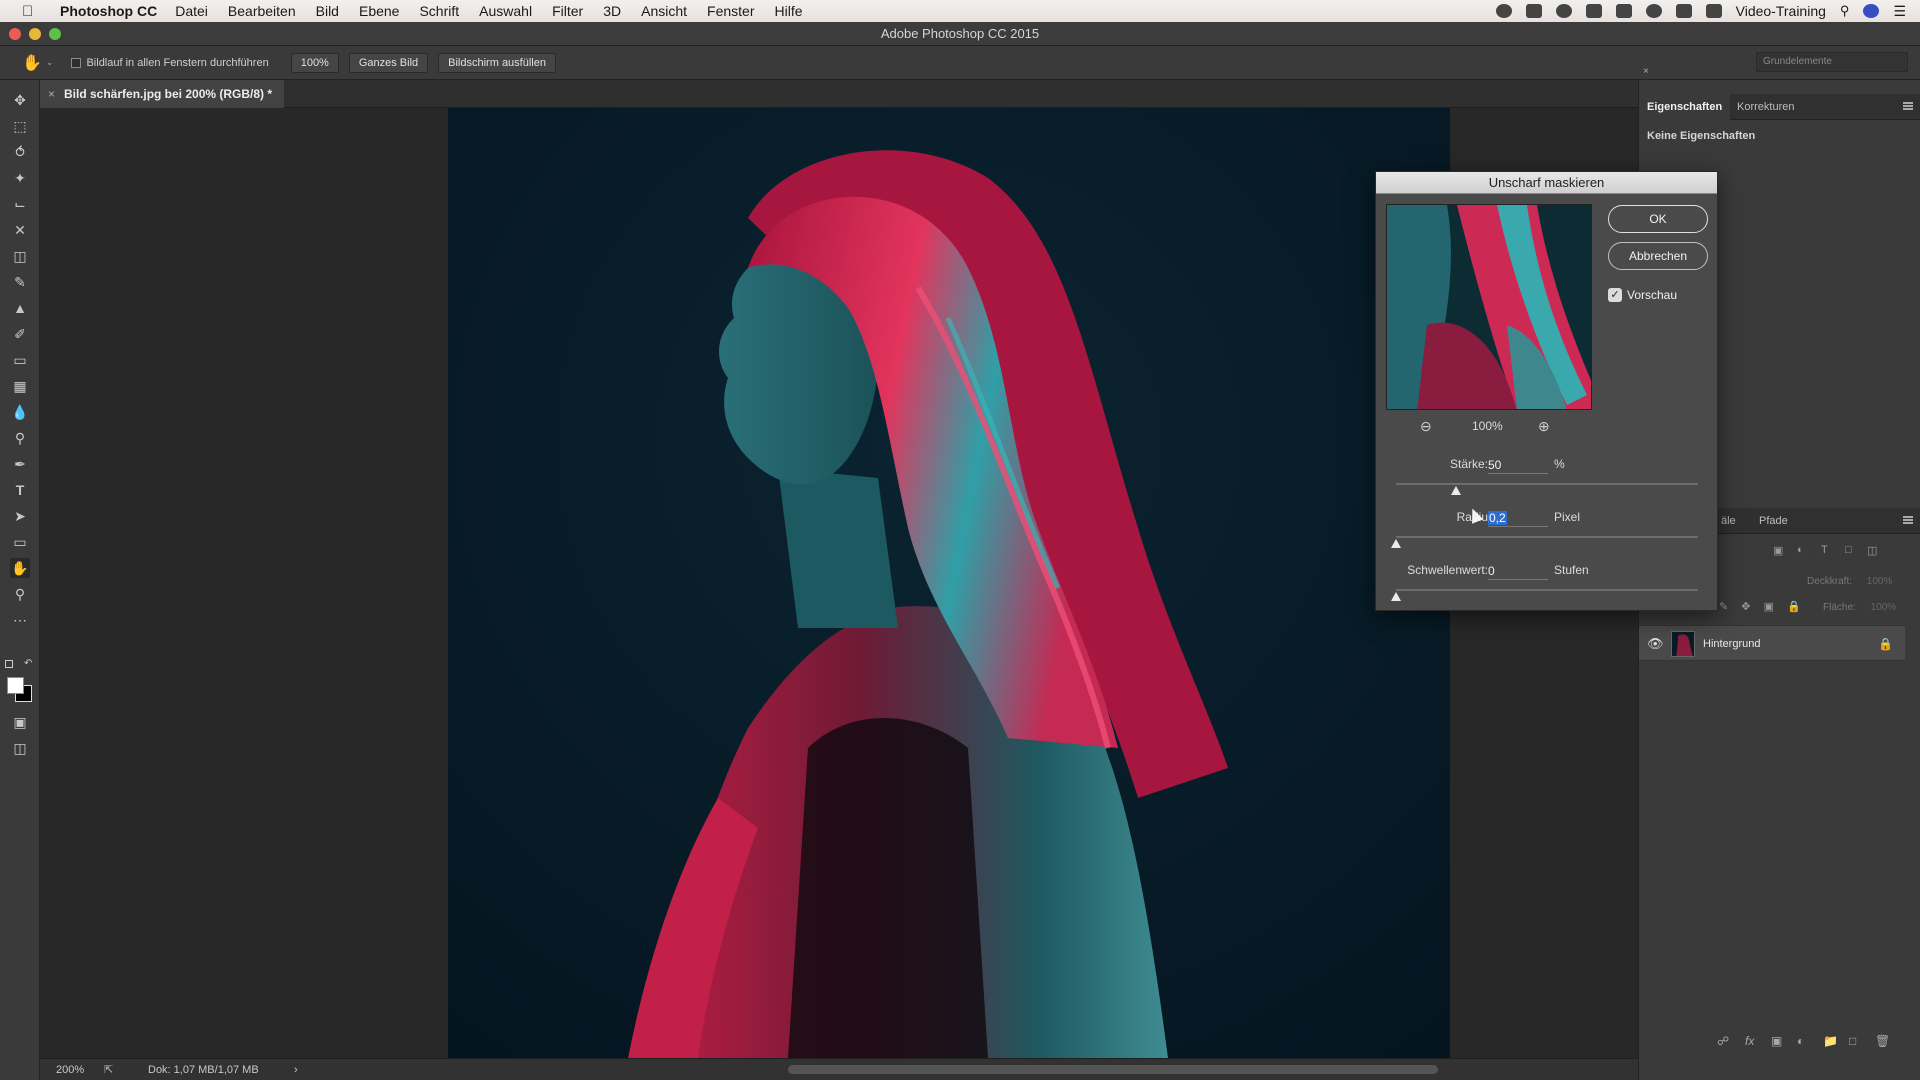 Image resolution: width=1920 pixels, height=1080 pixels. What do you see at coordinates (296, 1069) in the screenshot?
I see `status-menu-arrow: ›` at bounding box center [296, 1069].